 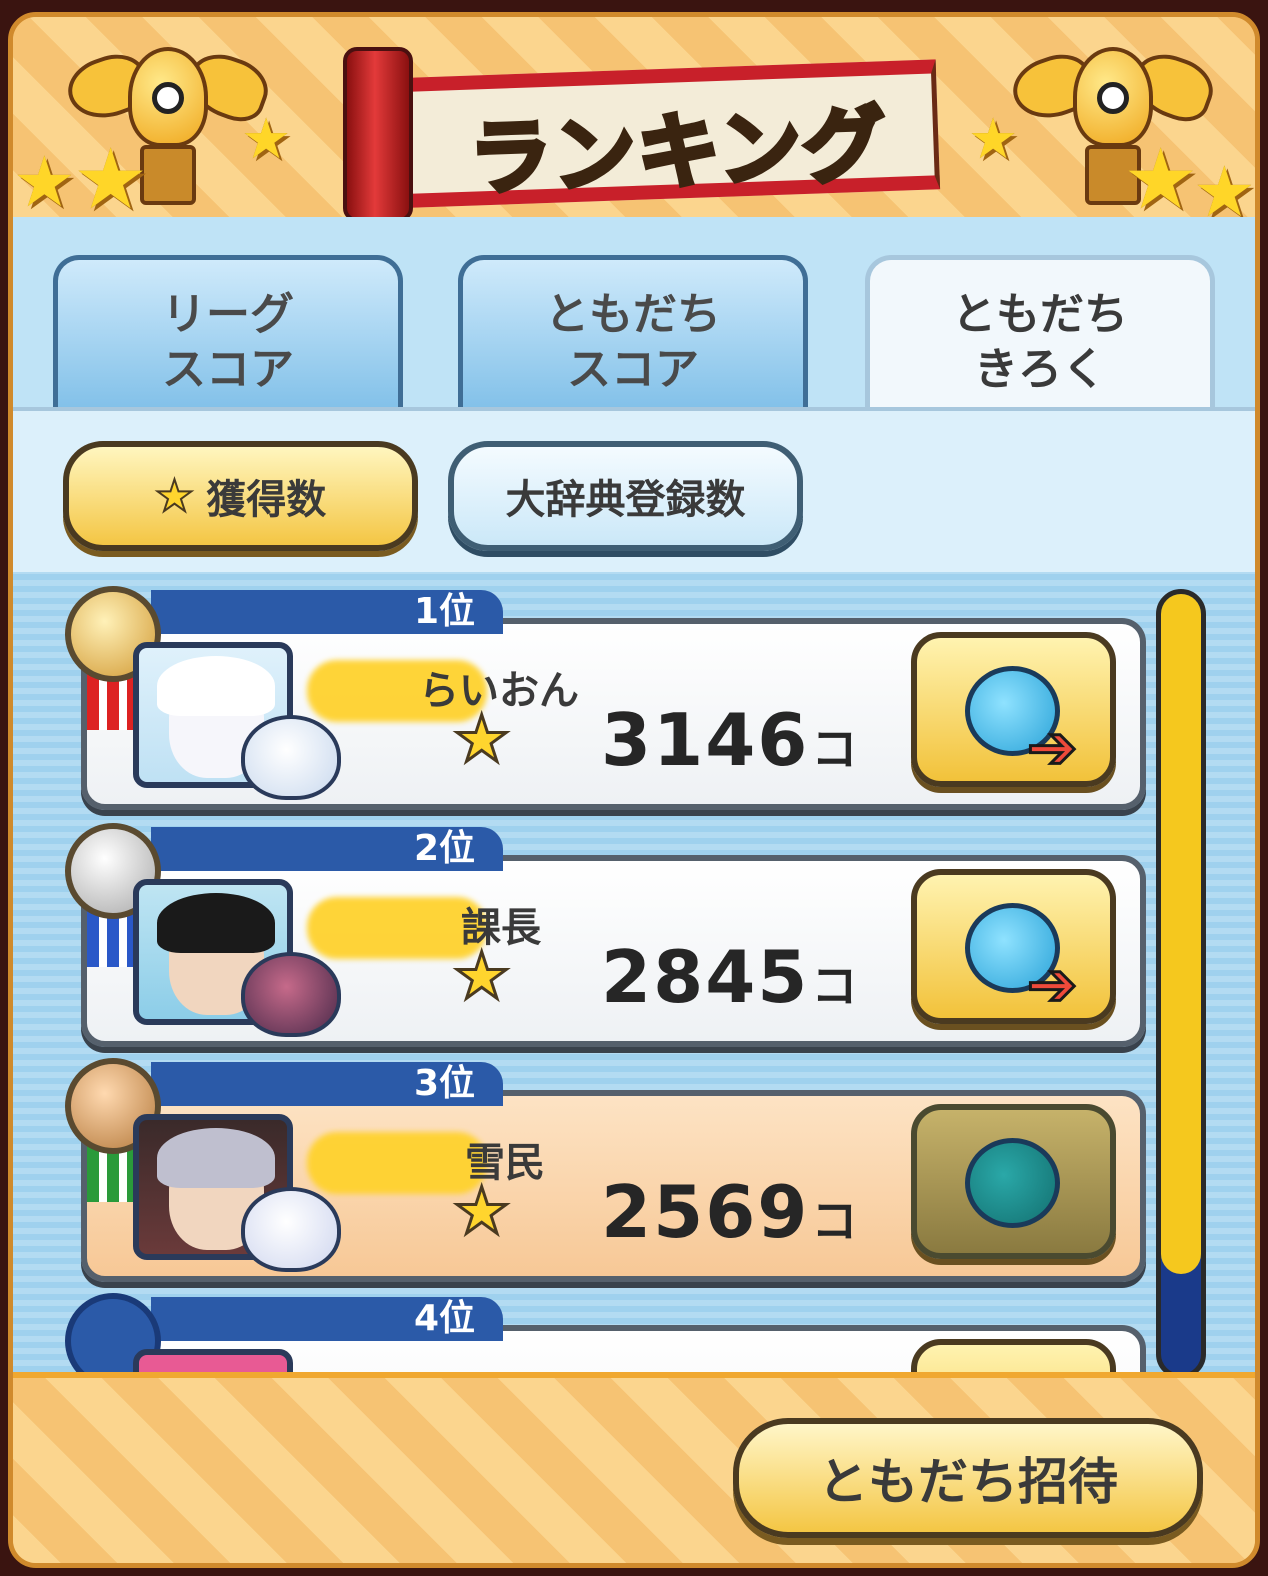 I want to click on tab-friend-records: ともだち きろく, so click(x=1040, y=335).